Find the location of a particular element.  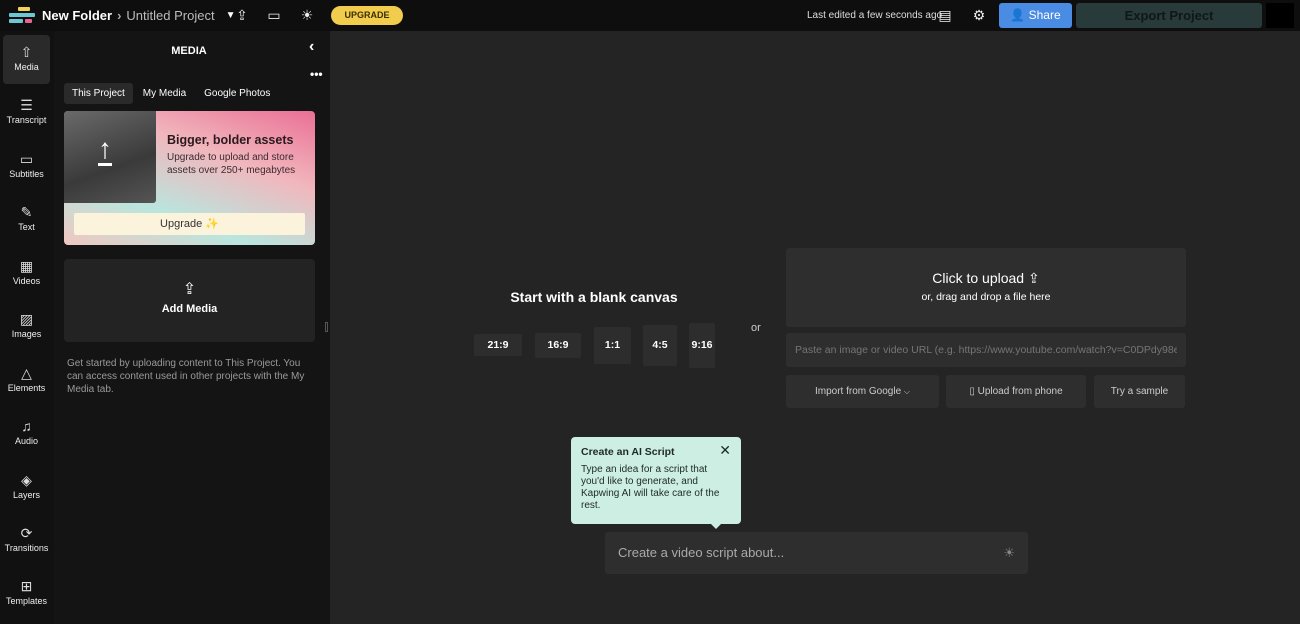

sidebar-item-label: Text is located at coordinates (26, 227).